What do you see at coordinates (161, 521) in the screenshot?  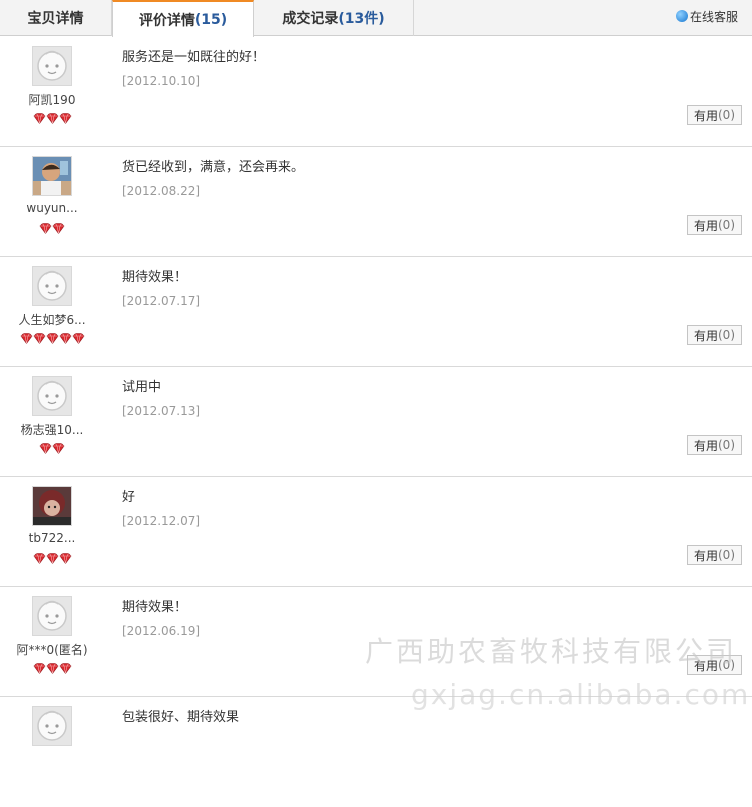 I see `review-date: [2012.12.07]` at bounding box center [161, 521].